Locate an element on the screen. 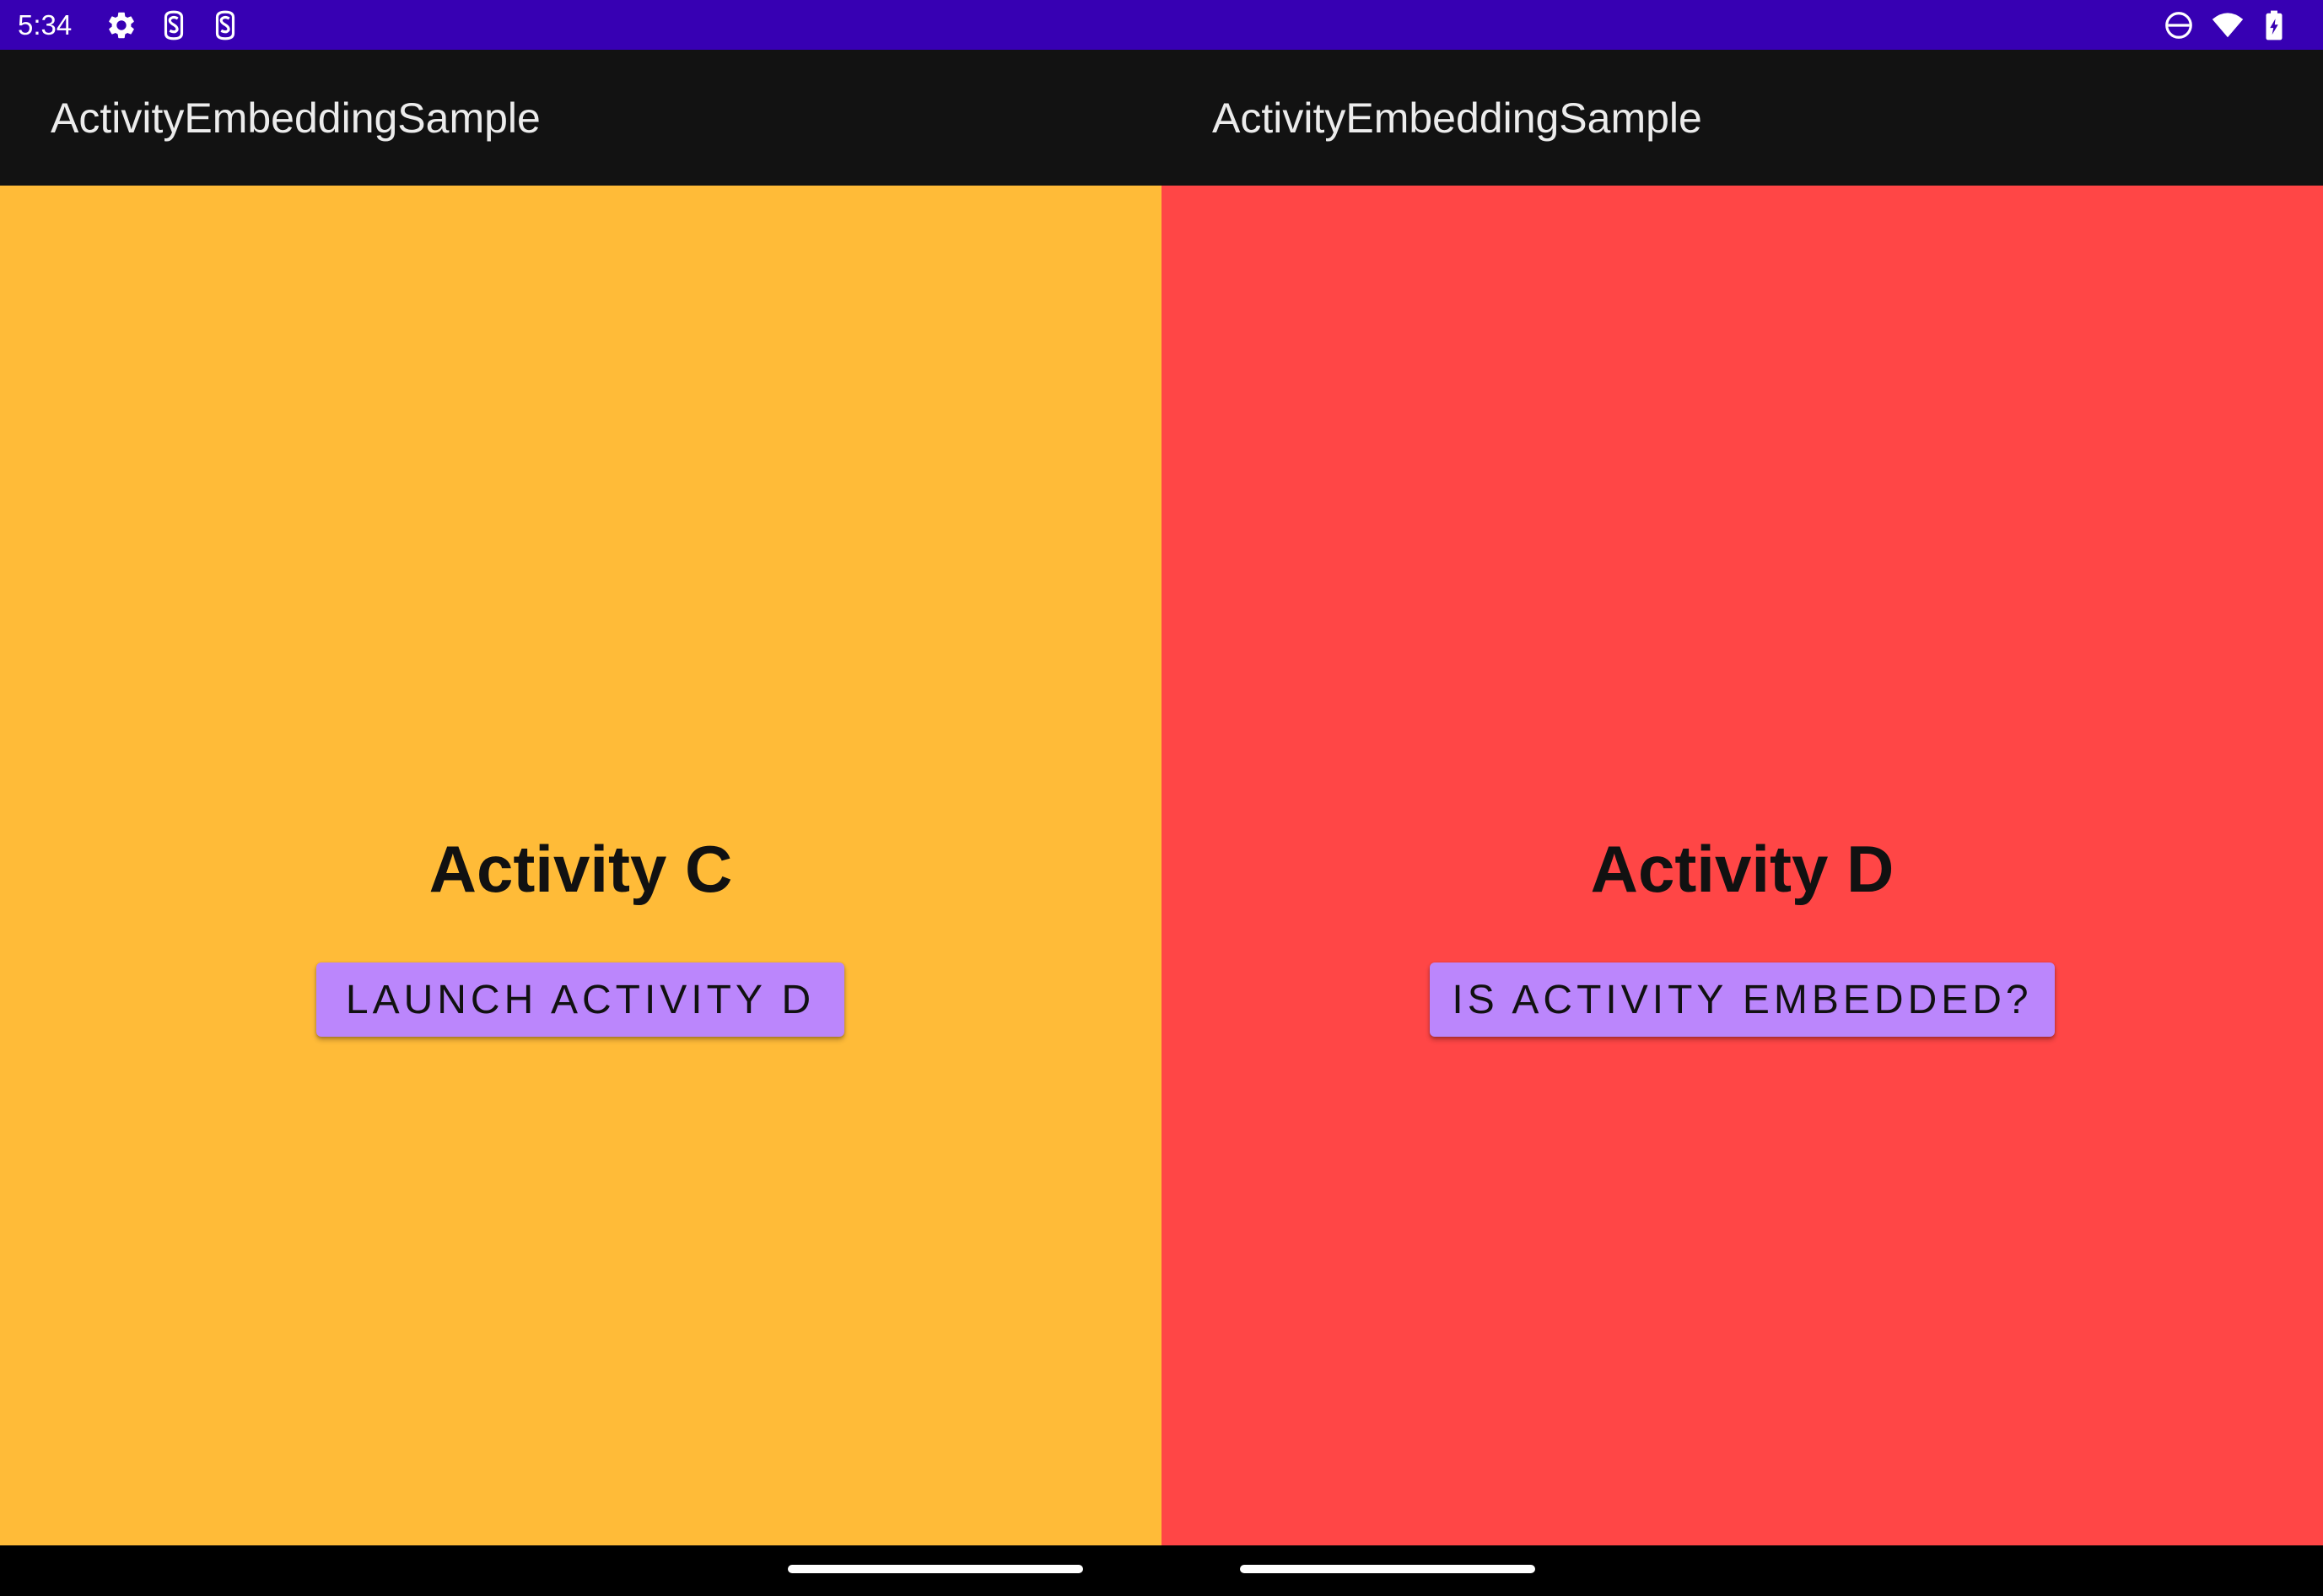  navigation-bar is located at coordinates (1161, 1571).